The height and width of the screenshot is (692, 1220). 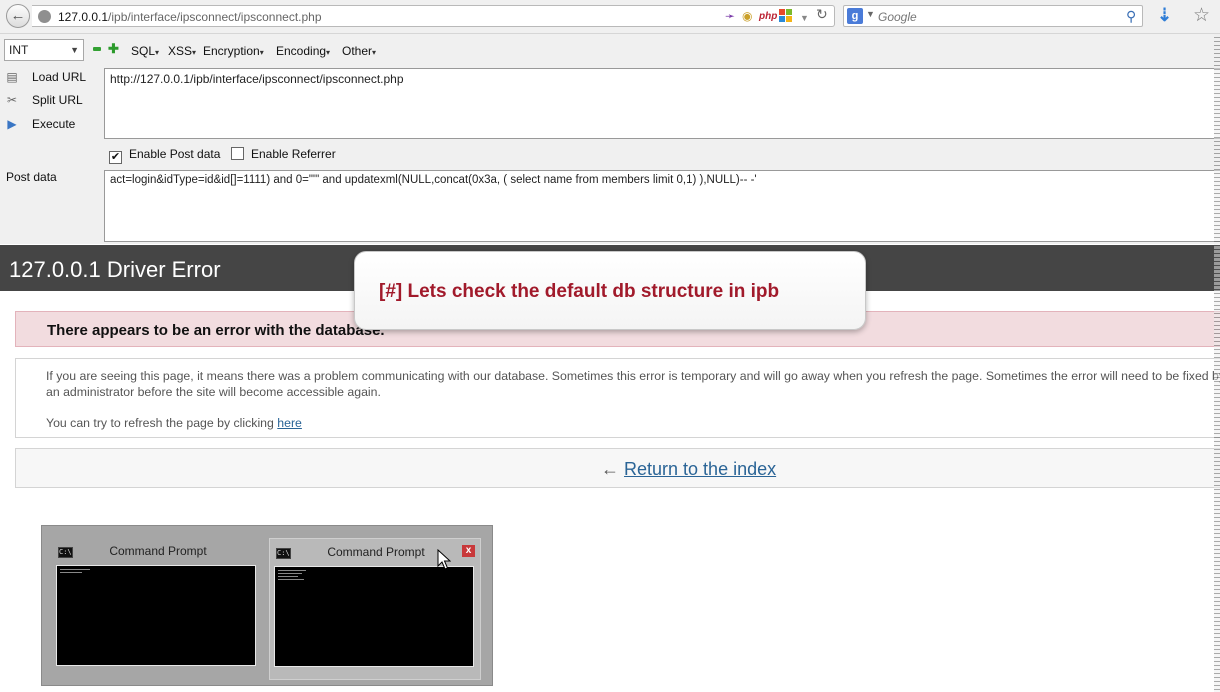 I want to click on refresh-link: here, so click(x=289, y=423).